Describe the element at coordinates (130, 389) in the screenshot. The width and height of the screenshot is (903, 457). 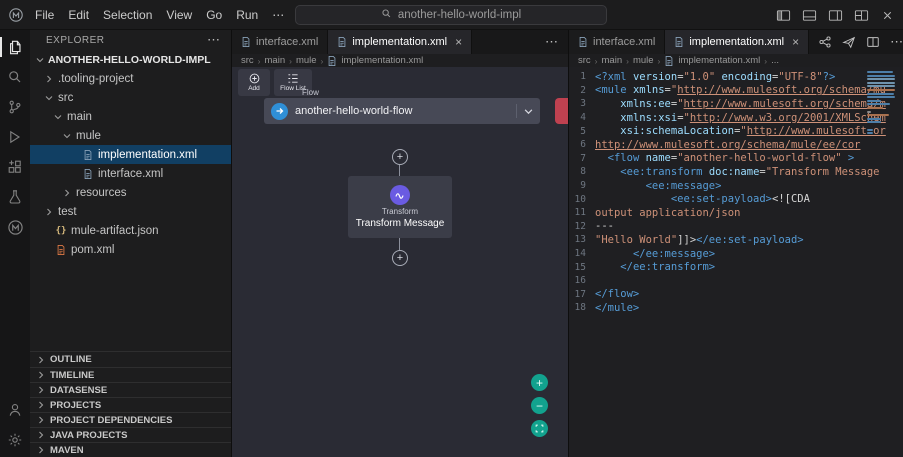
I see `section-datasense: DATASENSE` at that location.